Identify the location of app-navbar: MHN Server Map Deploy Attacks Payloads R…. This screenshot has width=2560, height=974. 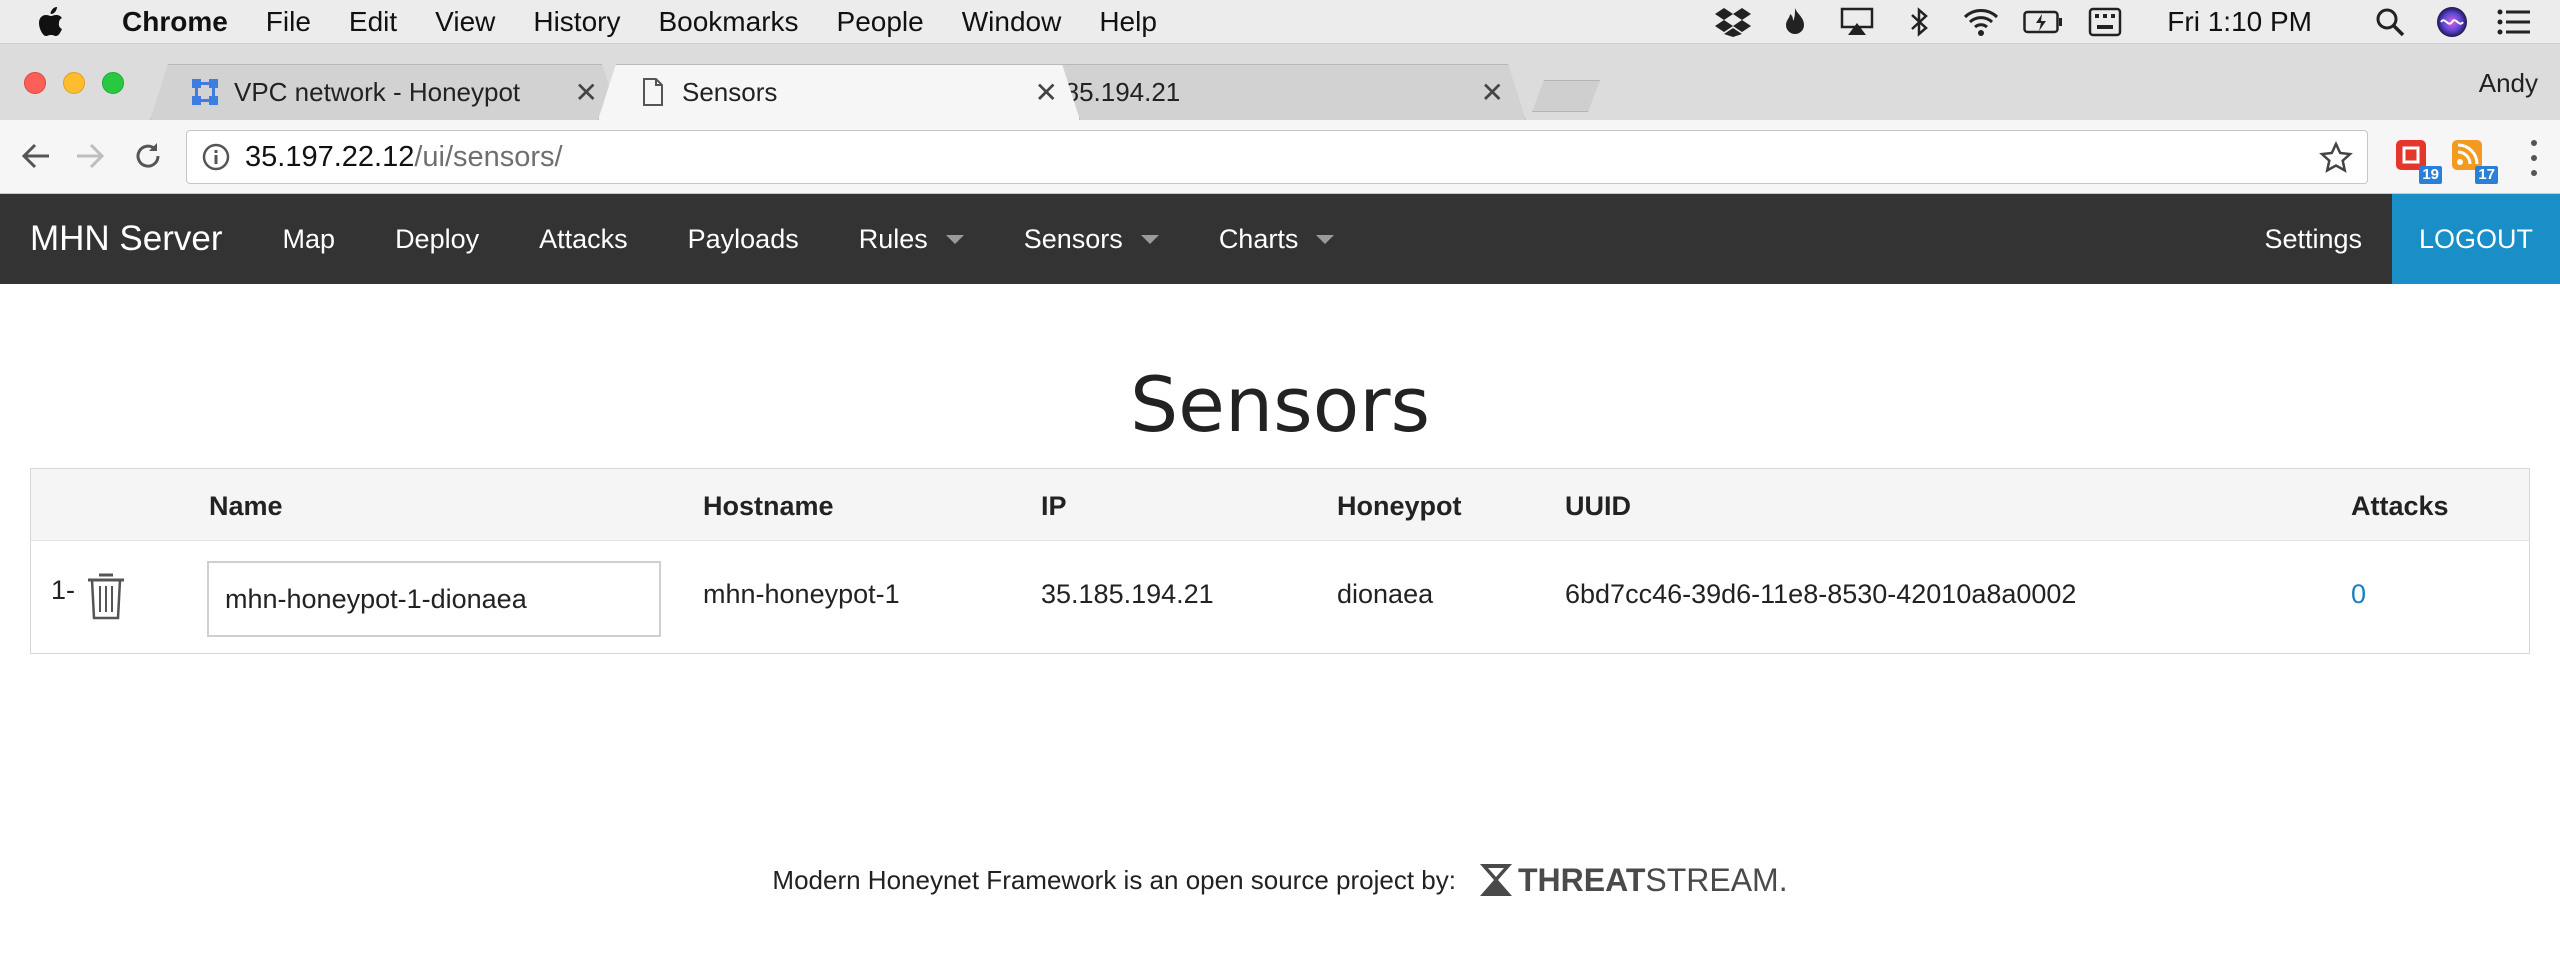
(1280, 239).